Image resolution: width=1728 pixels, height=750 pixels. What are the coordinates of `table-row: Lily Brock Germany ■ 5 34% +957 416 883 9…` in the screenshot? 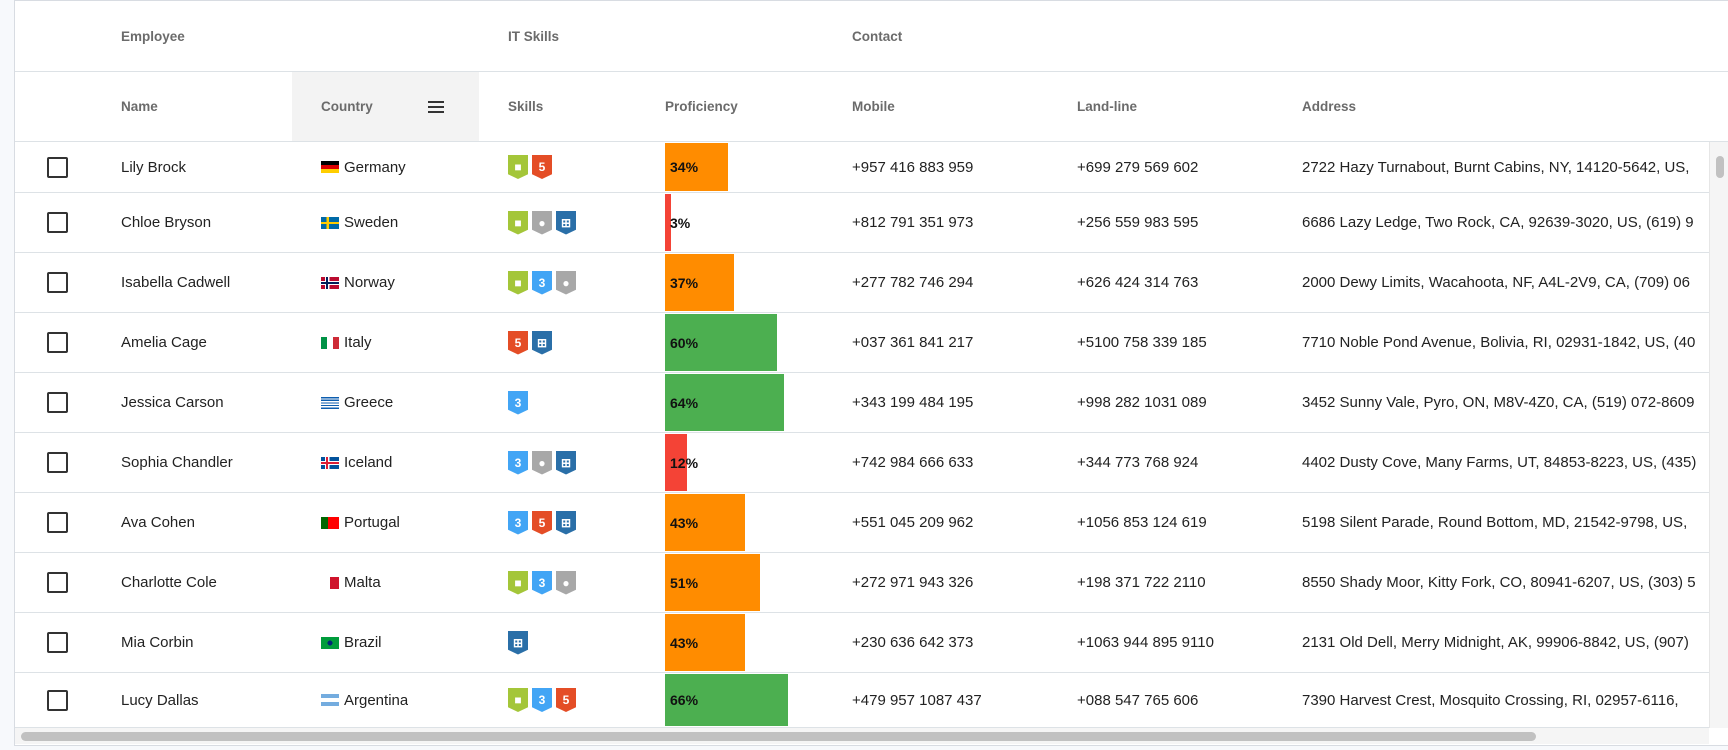 It's located at (862, 167).